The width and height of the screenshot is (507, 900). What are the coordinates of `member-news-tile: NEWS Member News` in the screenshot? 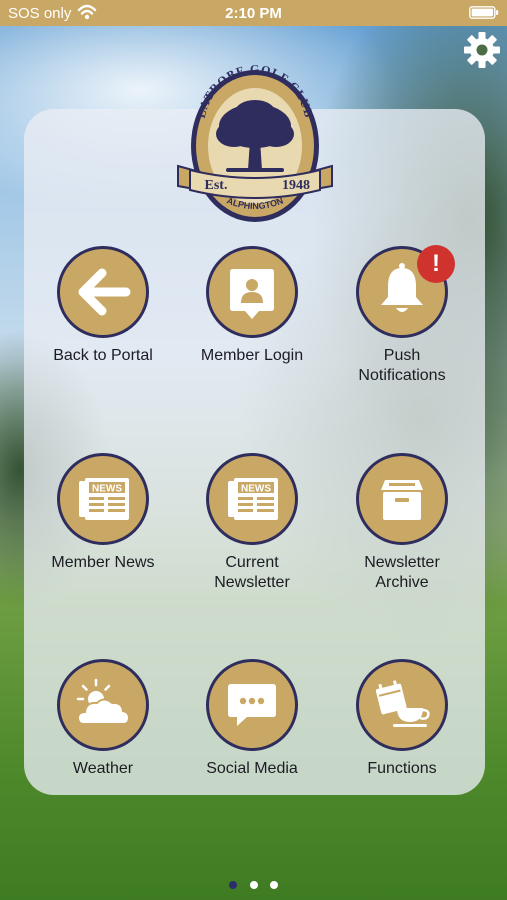 It's located at (103, 513).